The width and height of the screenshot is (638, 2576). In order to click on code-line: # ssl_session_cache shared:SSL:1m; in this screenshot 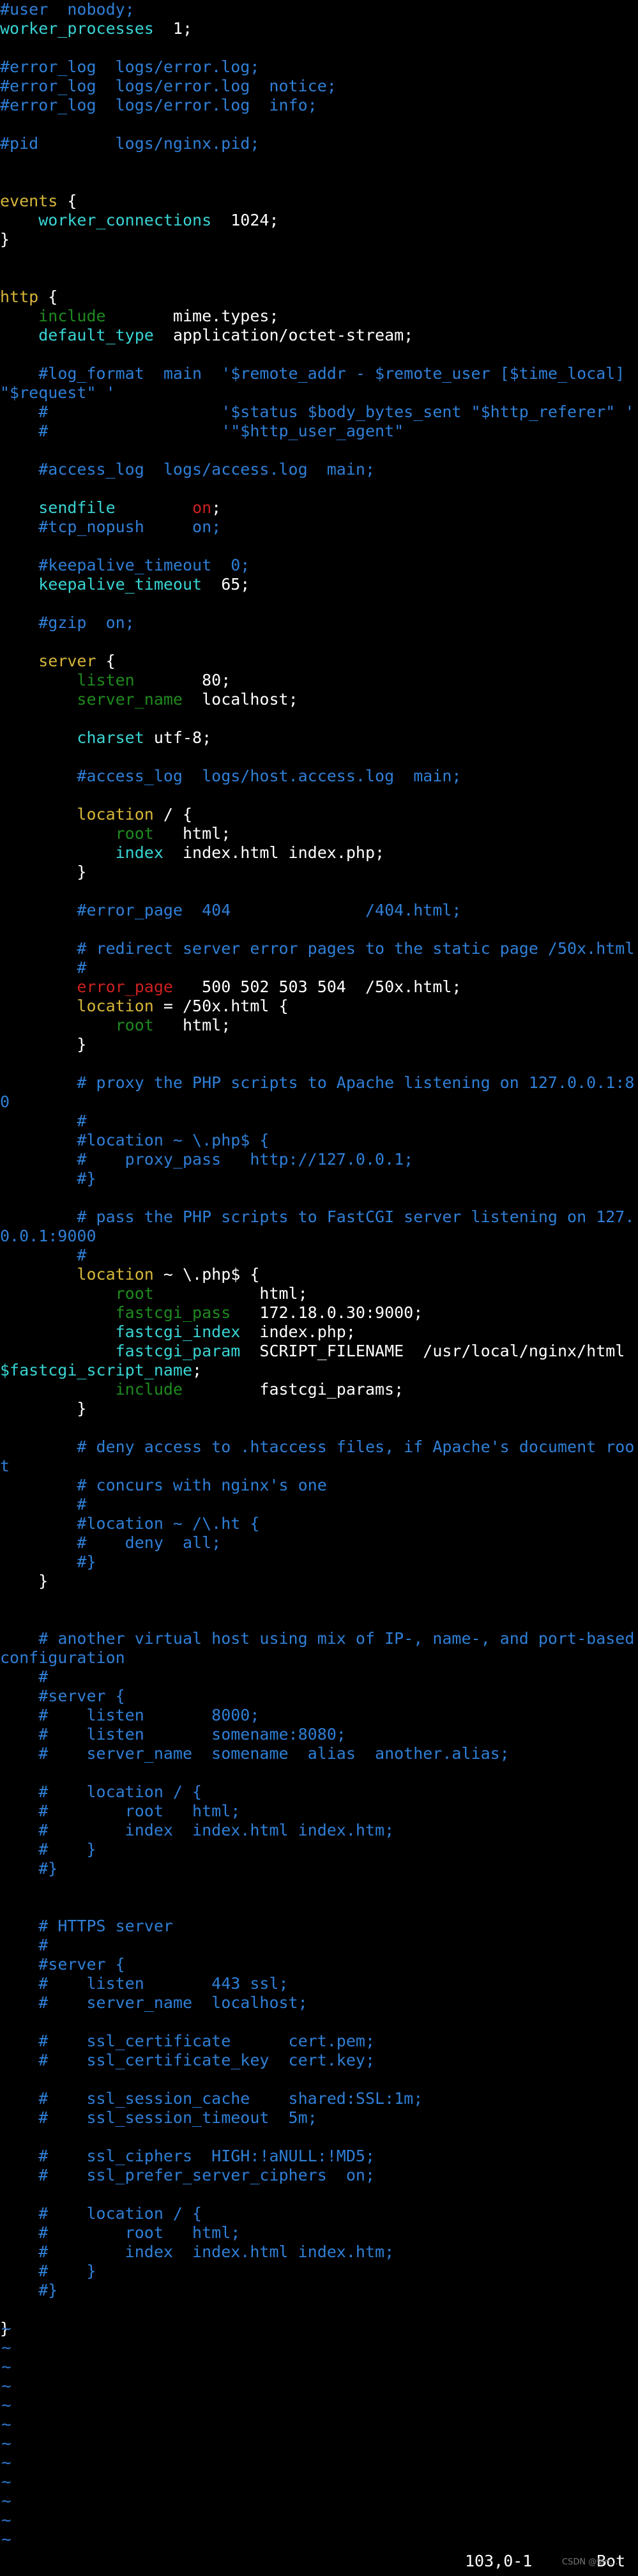, I will do `click(319, 2098)`.